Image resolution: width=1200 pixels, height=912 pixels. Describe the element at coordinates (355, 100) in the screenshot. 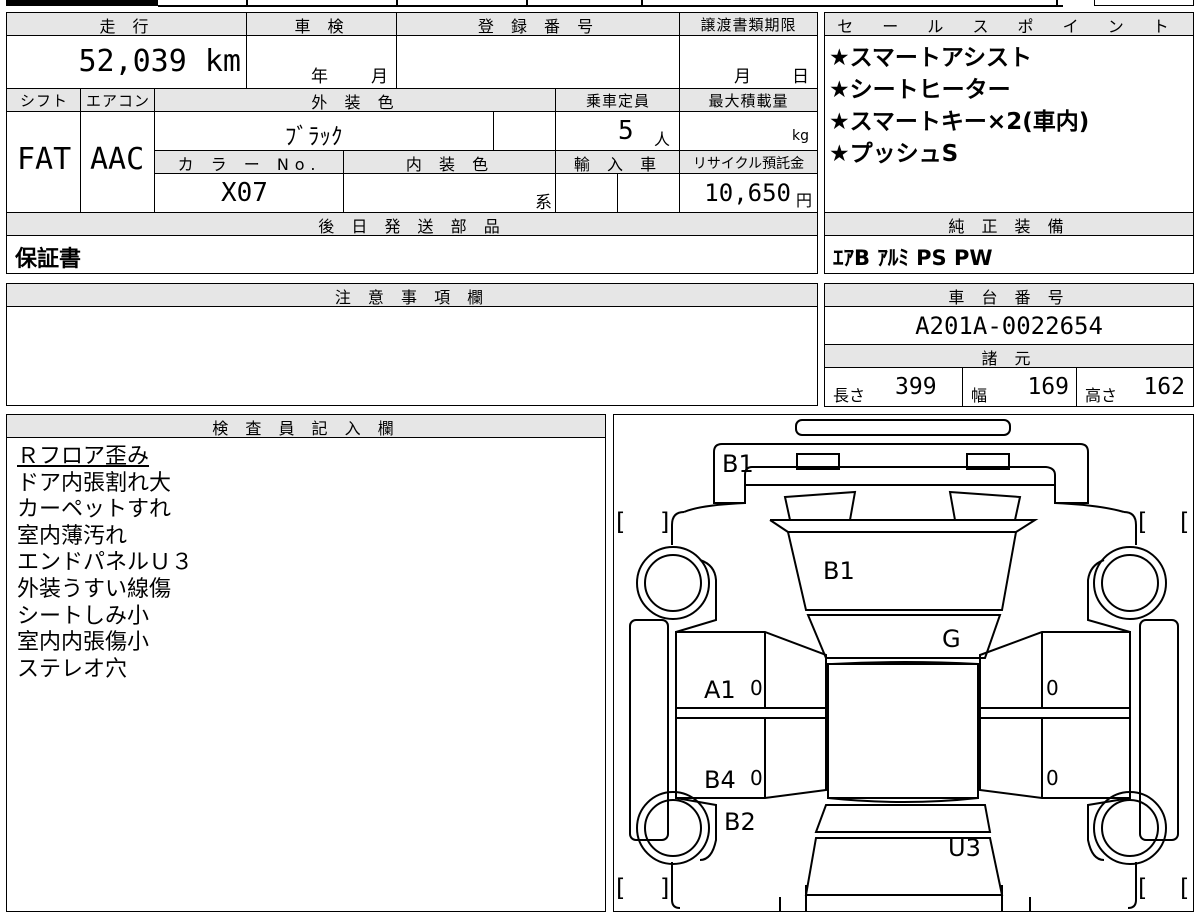

I see `exterior-color-header: 外 装 色` at that location.